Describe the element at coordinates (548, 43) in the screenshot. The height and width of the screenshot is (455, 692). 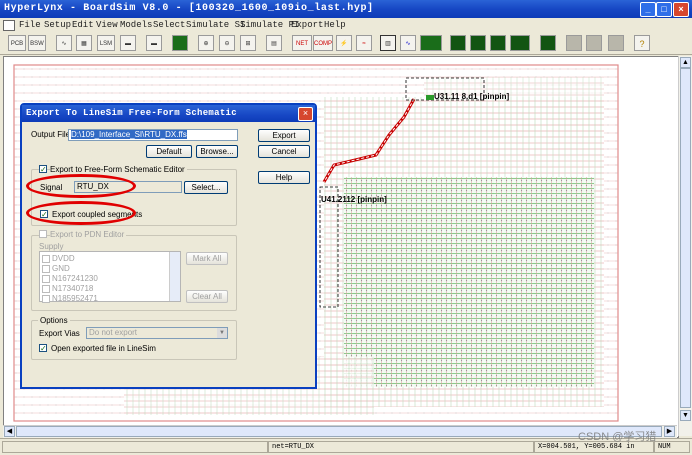
I see `spectrum-icon` at that location.